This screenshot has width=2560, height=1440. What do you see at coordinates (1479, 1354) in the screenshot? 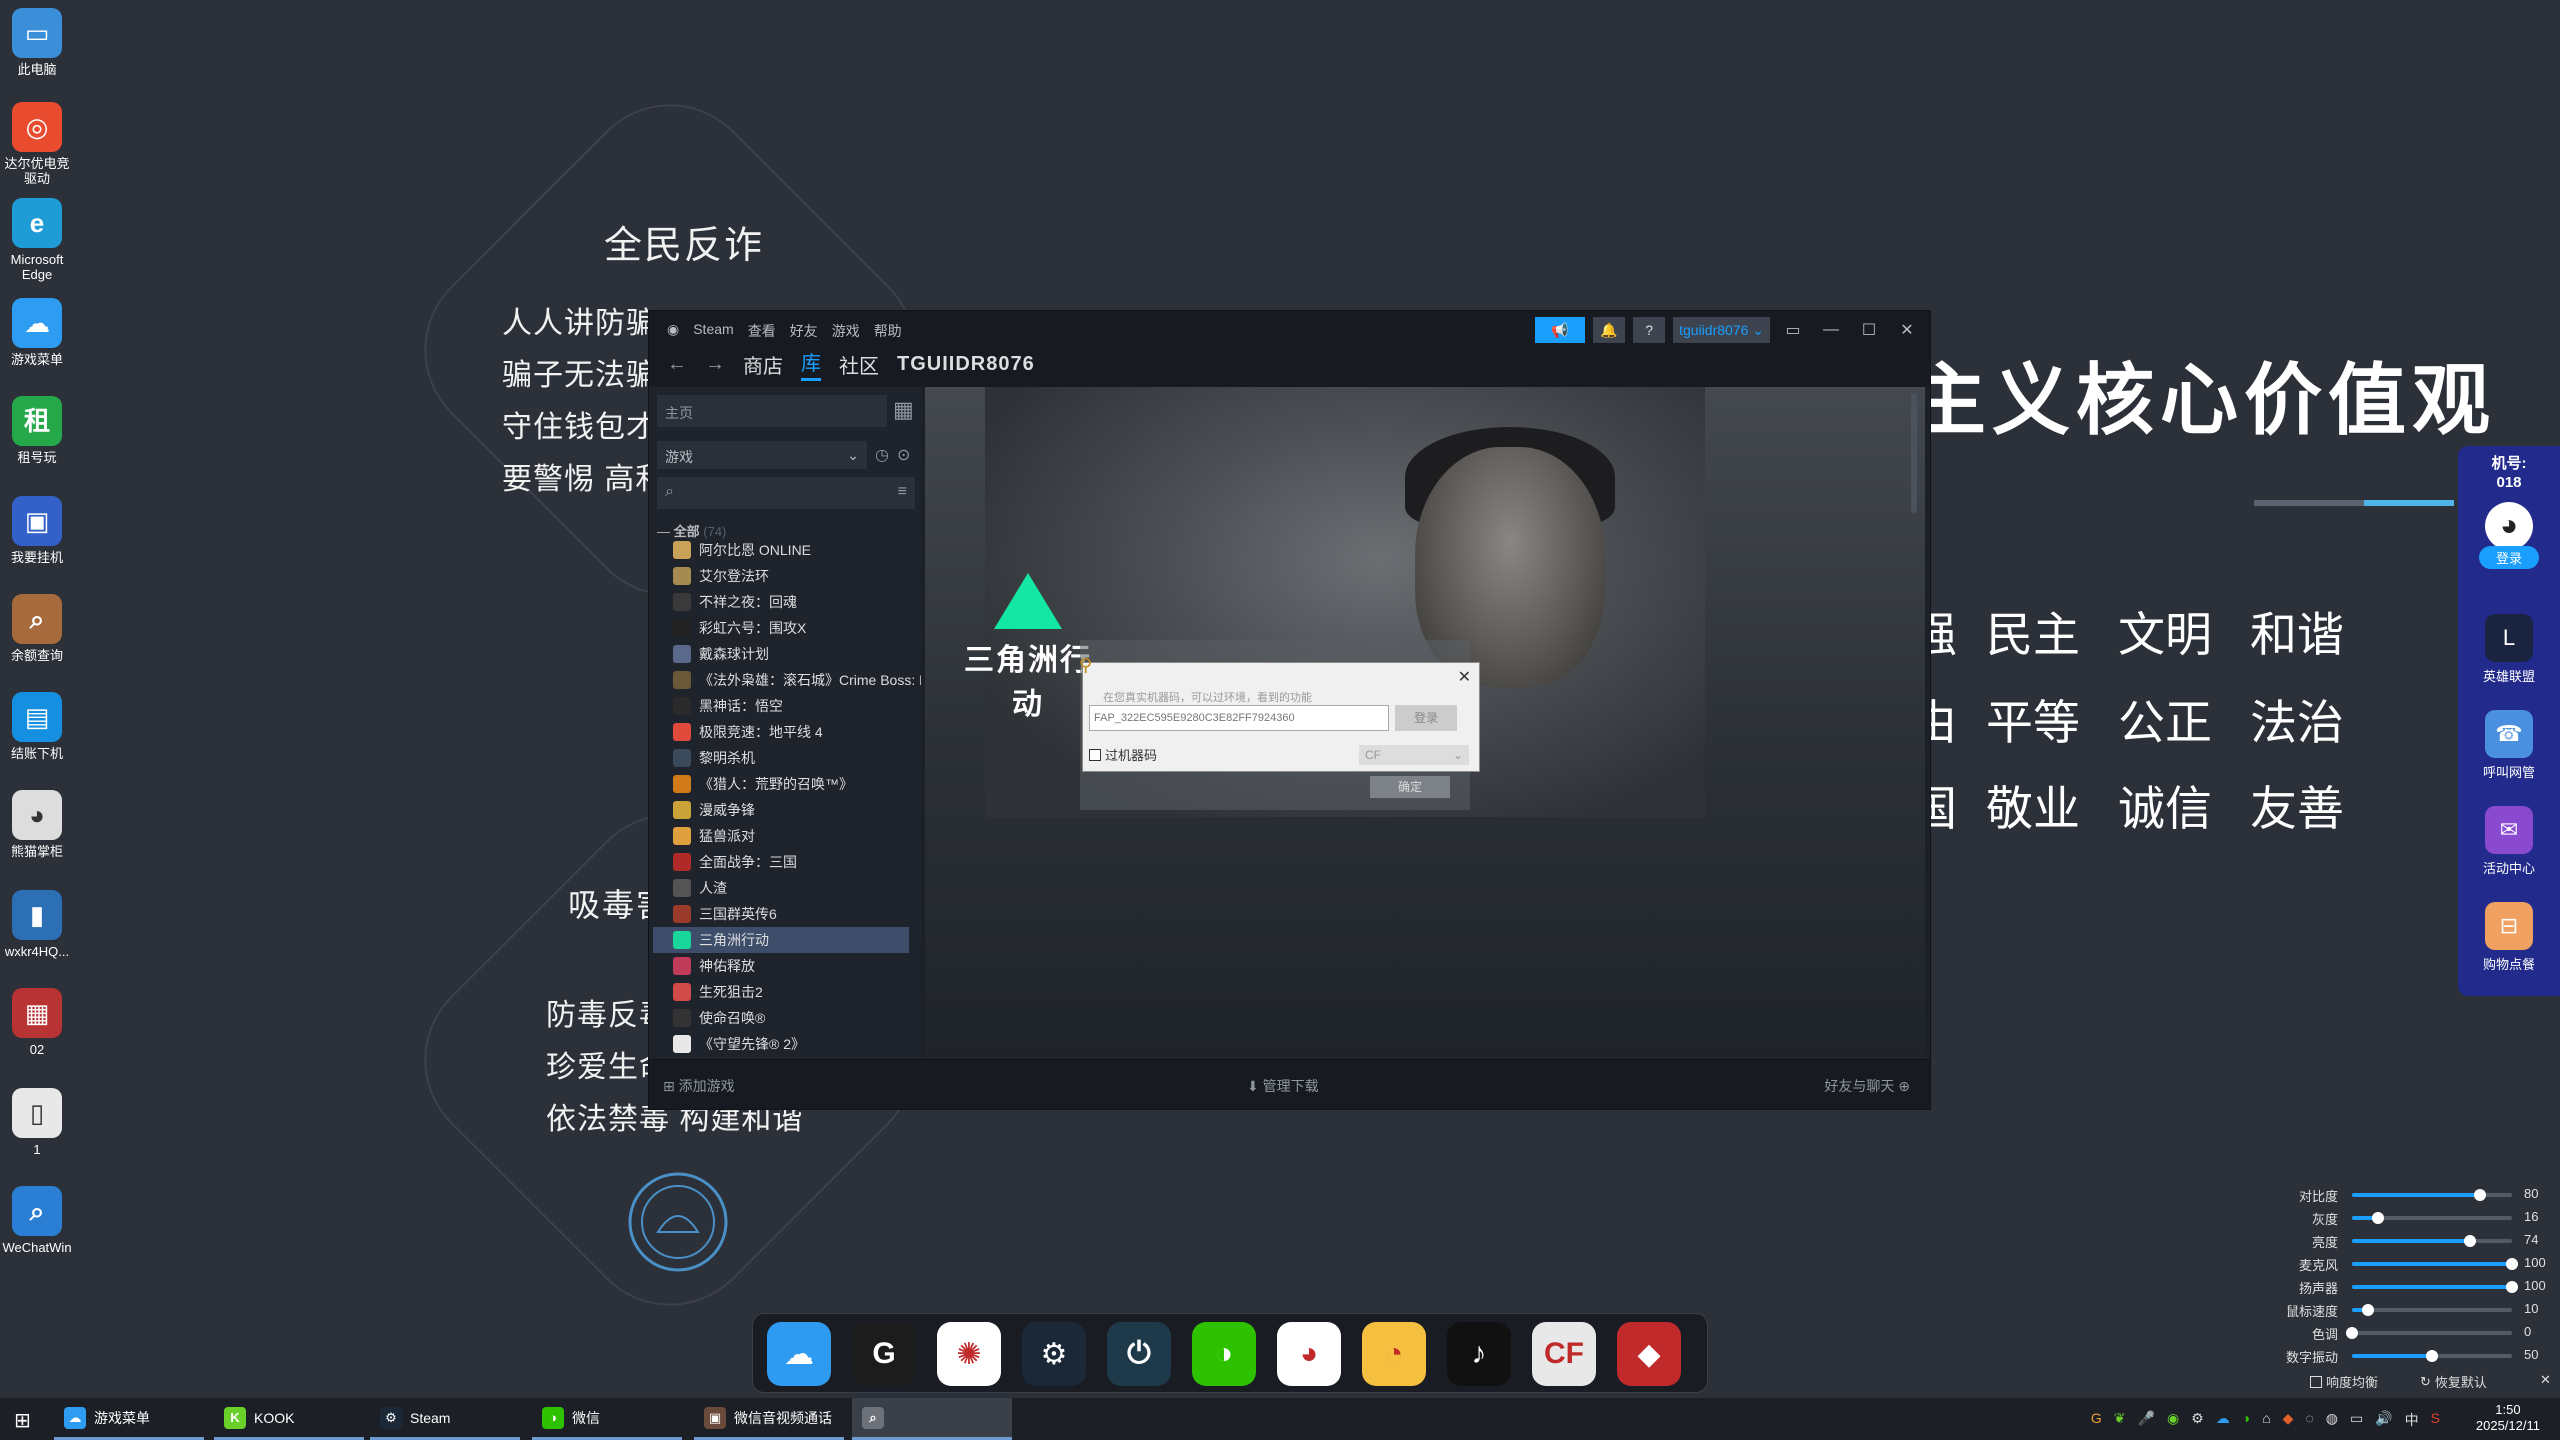
I see `tiktok-dock-icon: ♪` at bounding box center [1479, 1354].